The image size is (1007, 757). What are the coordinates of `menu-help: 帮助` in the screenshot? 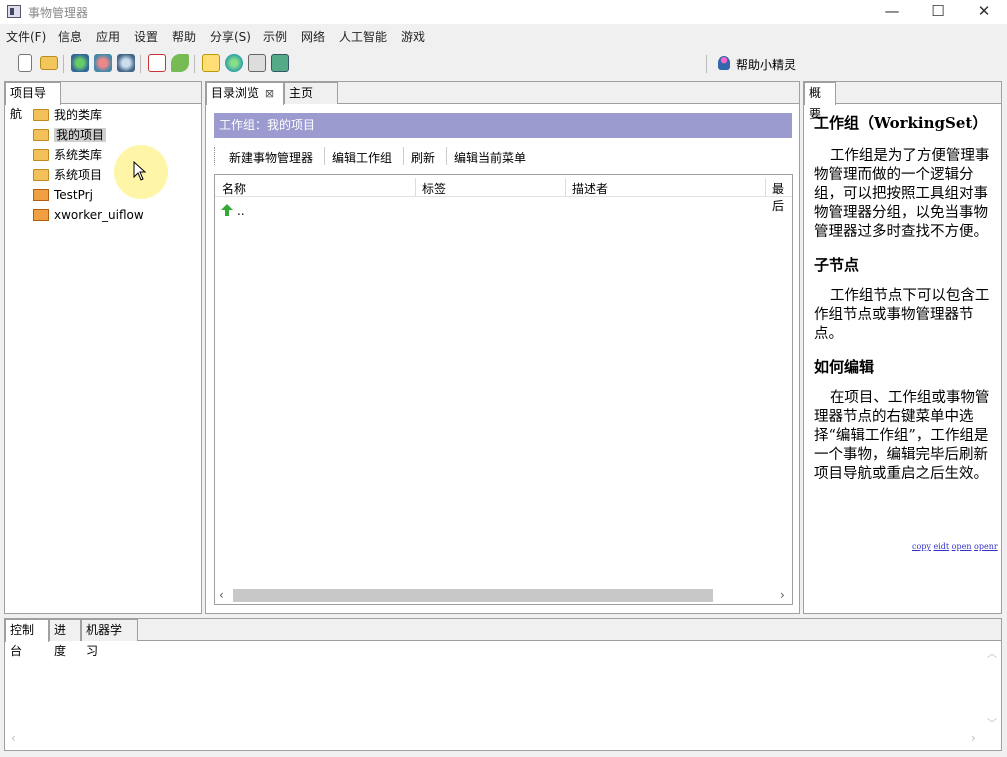 It's located at (184, 36).